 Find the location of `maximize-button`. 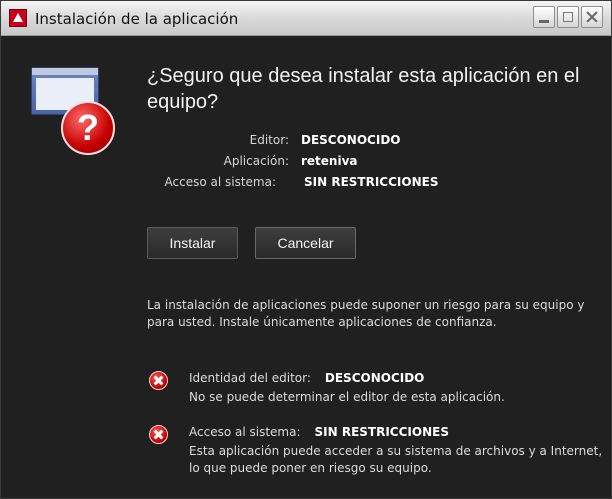

maximize-button is located at coordinates (568, 17).